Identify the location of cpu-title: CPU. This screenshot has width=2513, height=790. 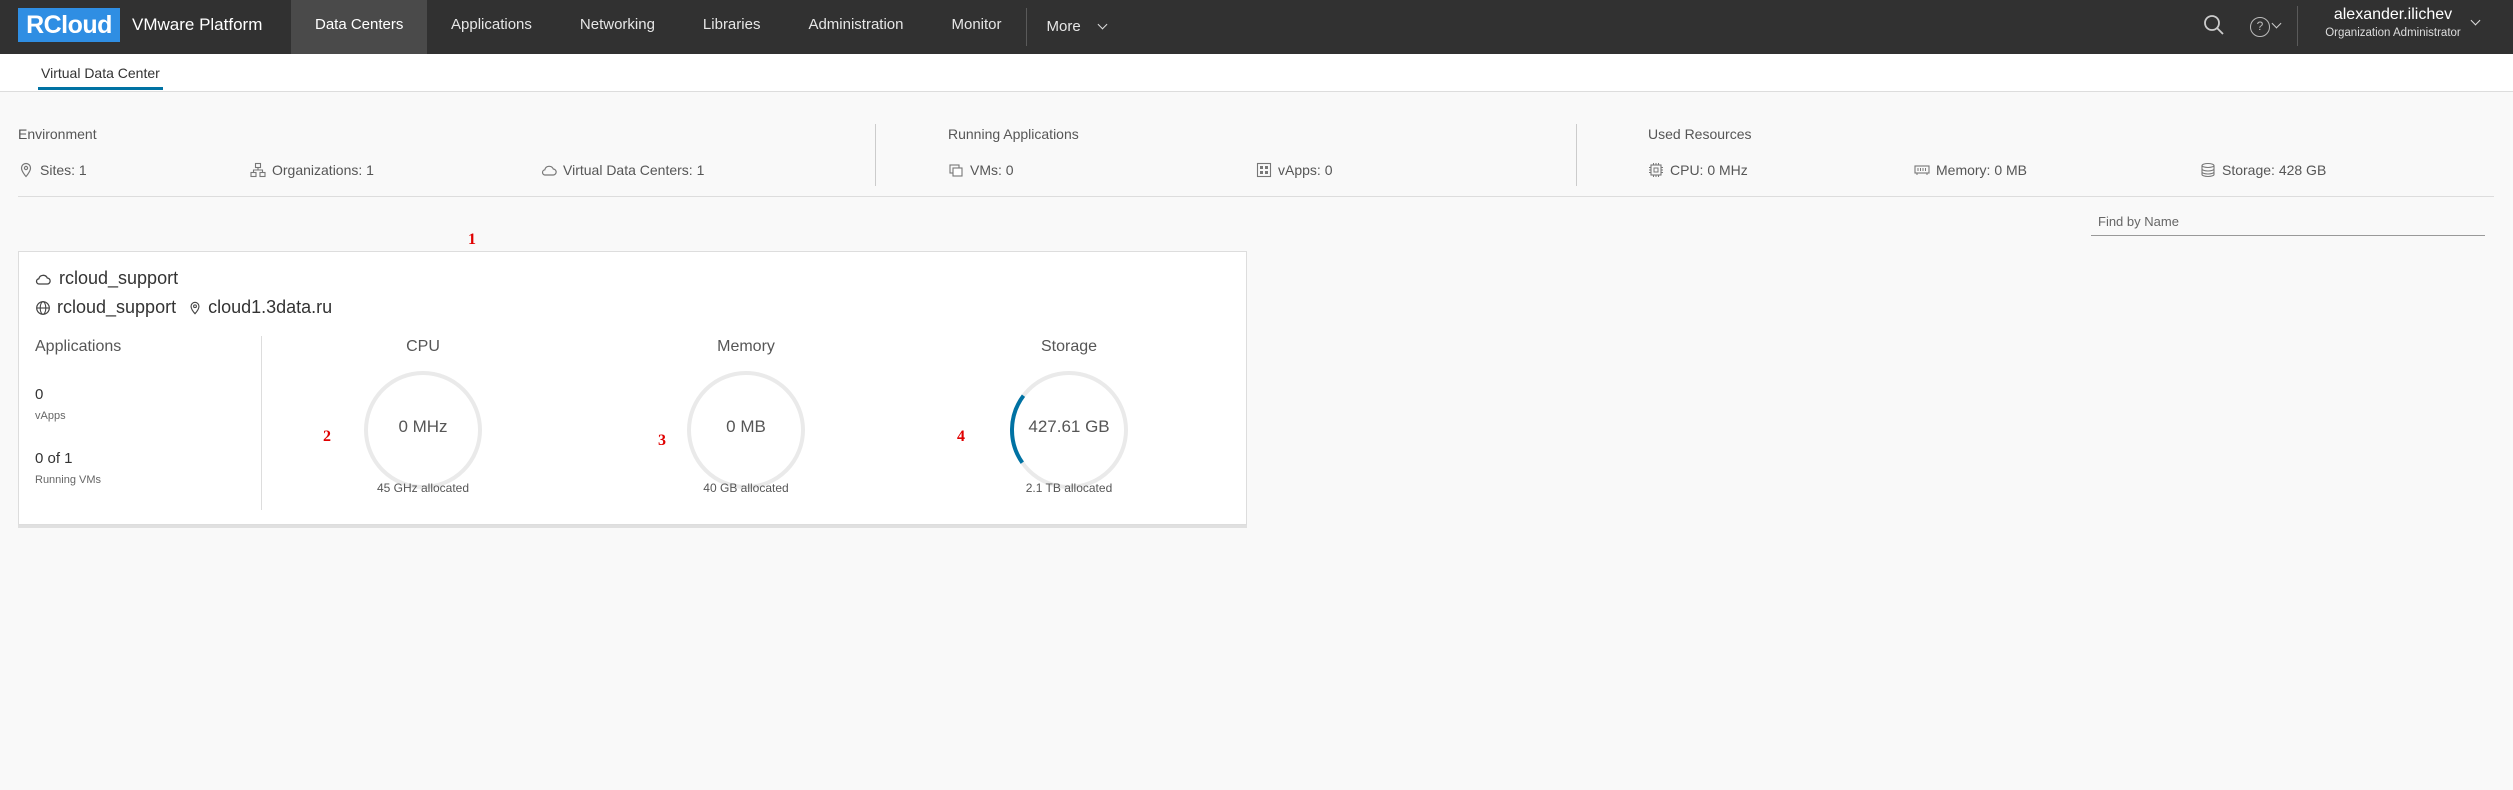
(423, 346).